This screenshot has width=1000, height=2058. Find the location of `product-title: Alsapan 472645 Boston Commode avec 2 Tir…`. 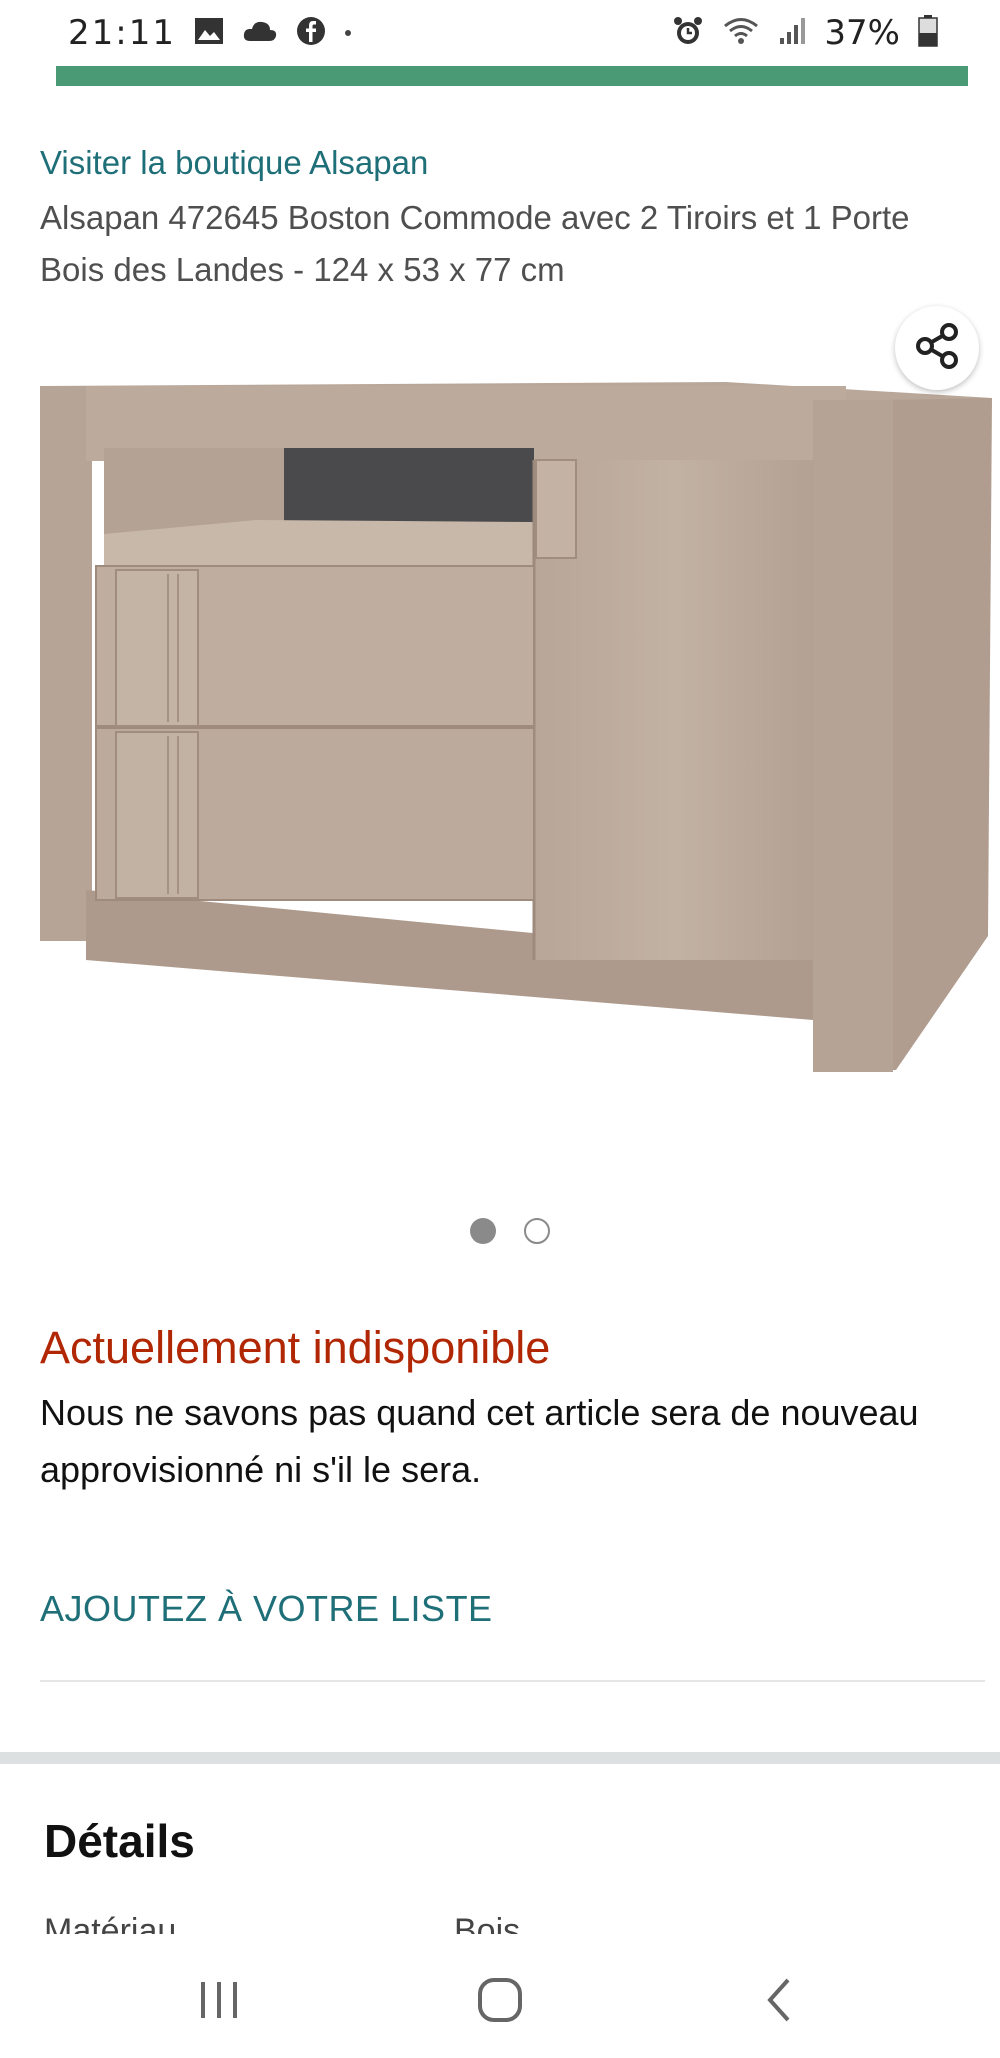

product-title: Alsapan 472645 Boston Commode avec 2 Tir… is located at coordinates (475, 243).